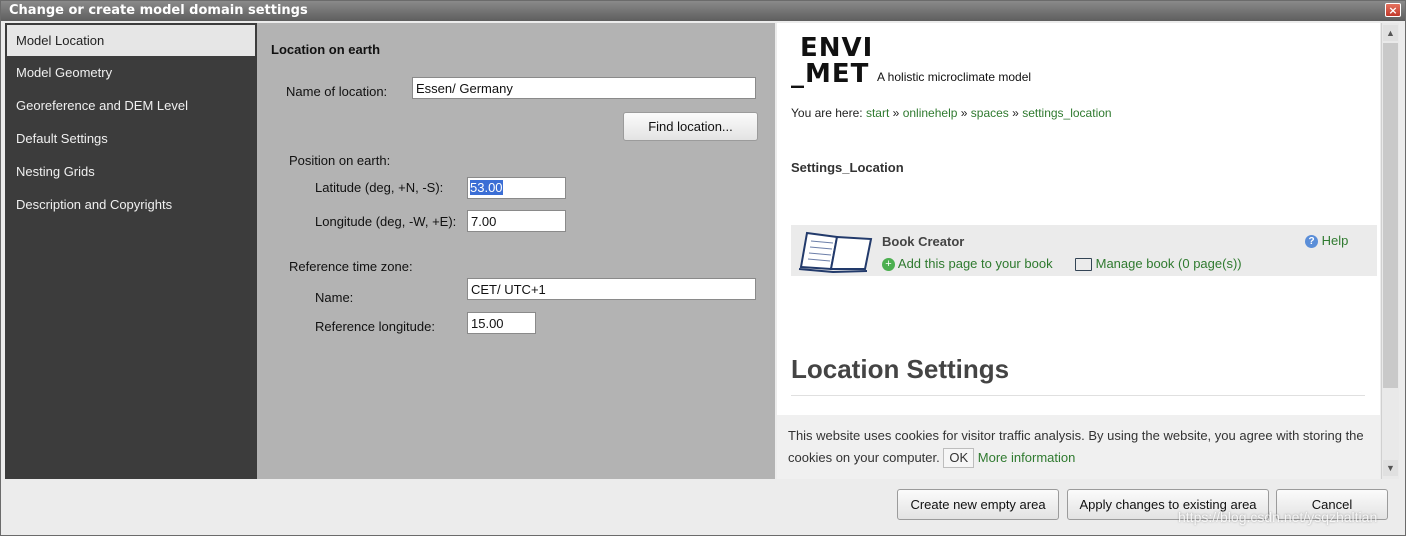 The height and width of the screenshot is (536, 1406). Describe the element at coordinates (1390, 215) in the screenshot. I see `scroll-thumb` at that location.